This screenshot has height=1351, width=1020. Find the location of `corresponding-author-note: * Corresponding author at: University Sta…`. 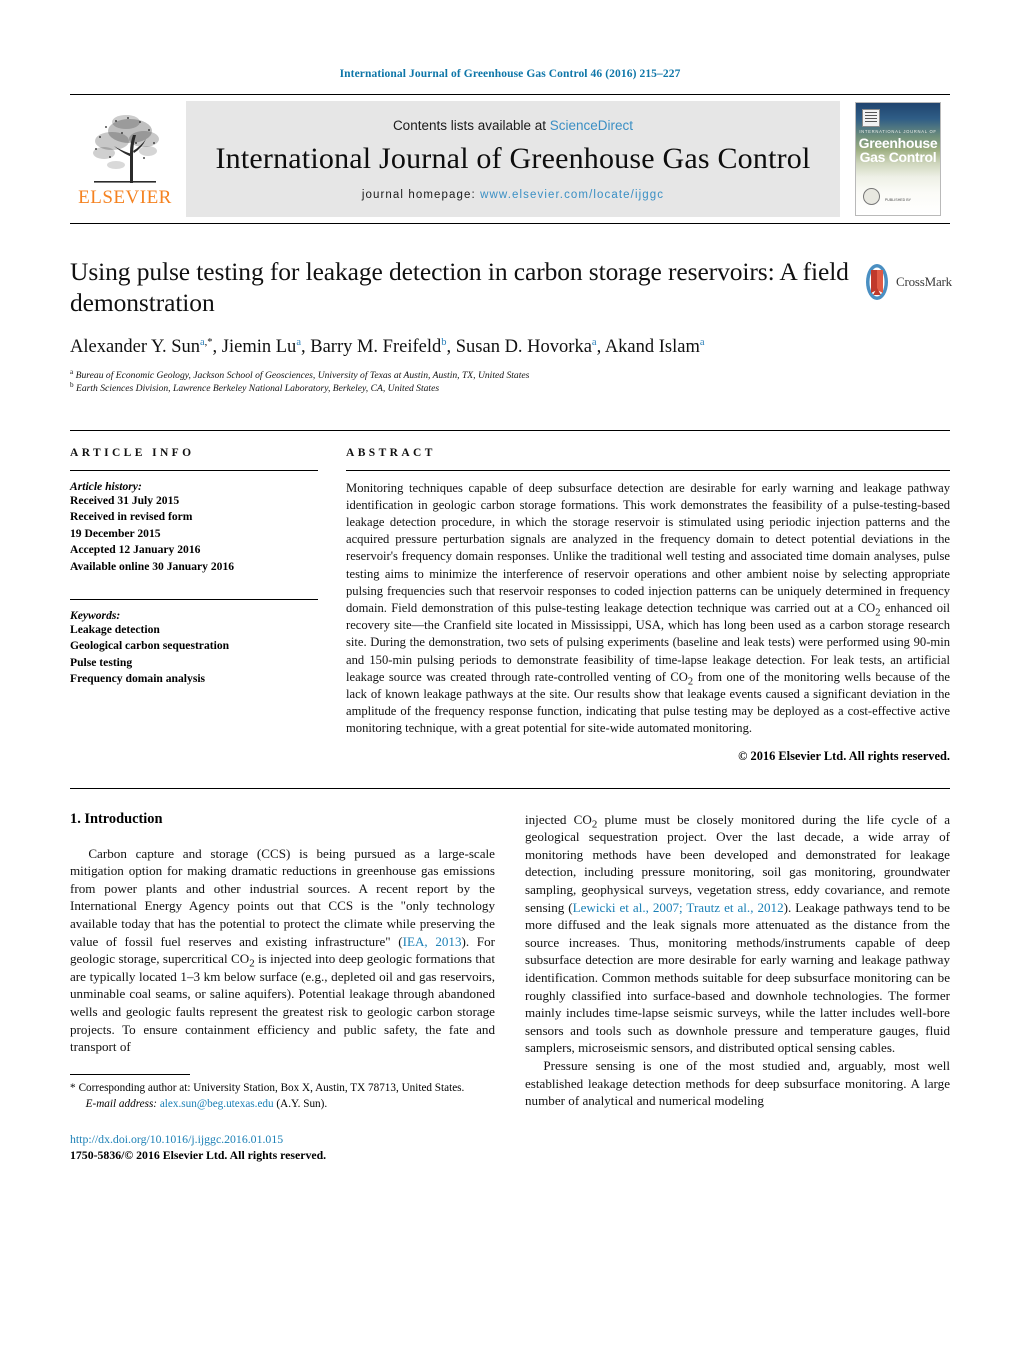

corresponding-author-note: * Corresponding author at: University Sta… is located at coordinates (282, 1088).